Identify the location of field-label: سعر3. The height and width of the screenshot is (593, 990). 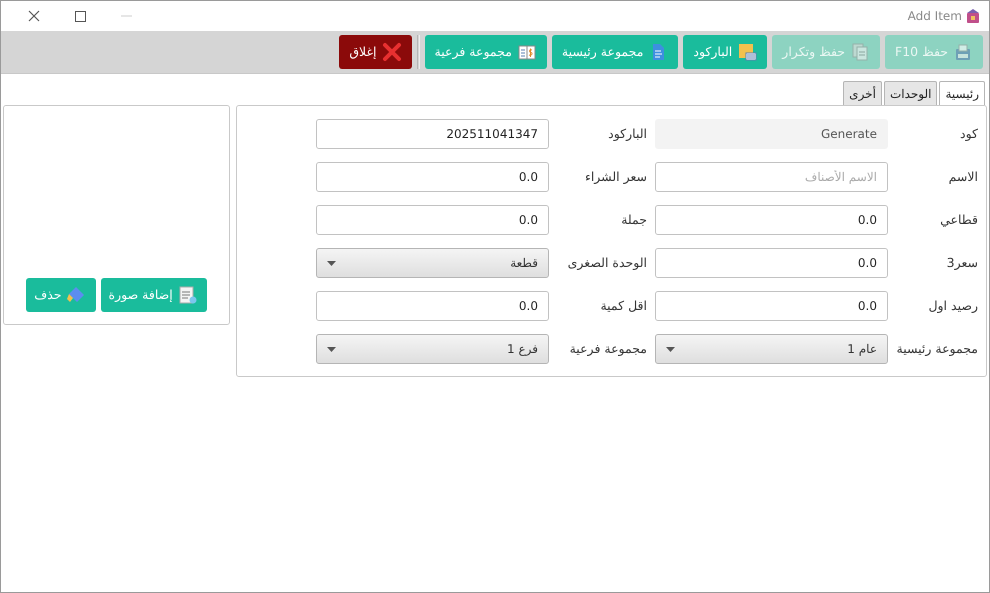
(962, 263).